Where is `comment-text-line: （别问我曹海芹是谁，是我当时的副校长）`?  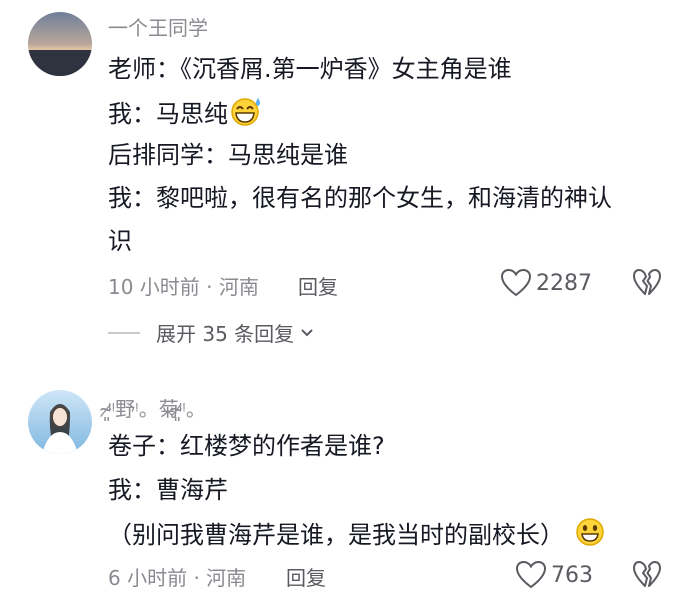 comment-text-line: （别问我曹海芹是谁，是我当时的副校长） is located at coordinates (357, 536).